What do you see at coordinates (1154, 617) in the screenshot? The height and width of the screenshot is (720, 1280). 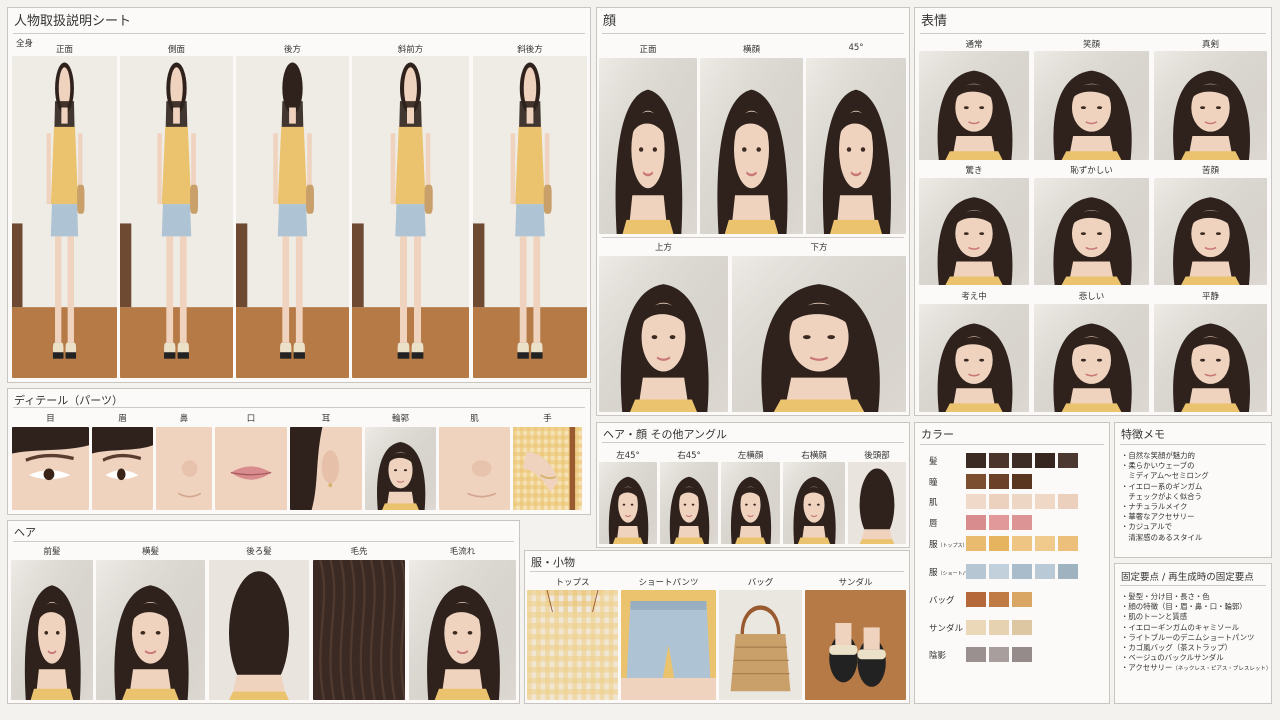 I see `fixed-point-line: ・肌のトーンと質感` at bounding box center [1154, 617].